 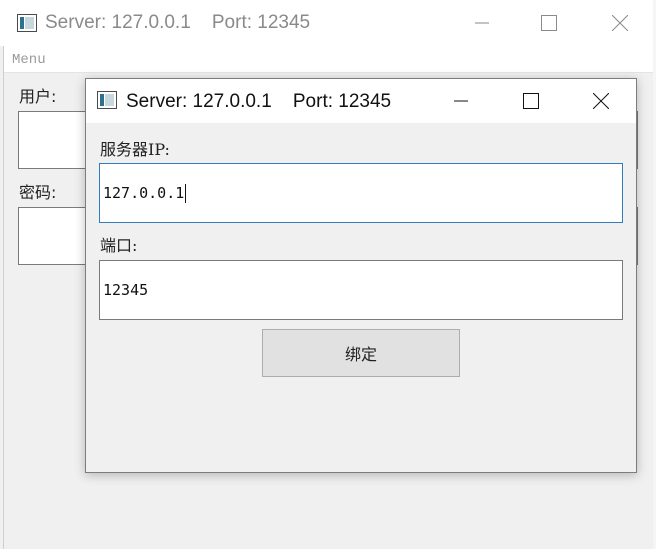 I want to click on dialog-titlebar: Server: 127.0.0.1 Port: 12345, so click(x=361, y=101).